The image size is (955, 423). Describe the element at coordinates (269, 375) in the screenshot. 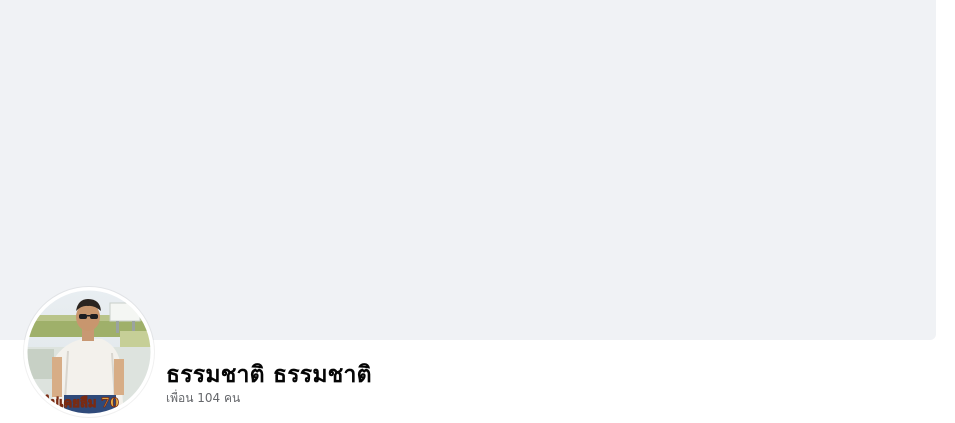

I see `profile-name: ธรรมชาติ ธรรมชาติ` at that location.